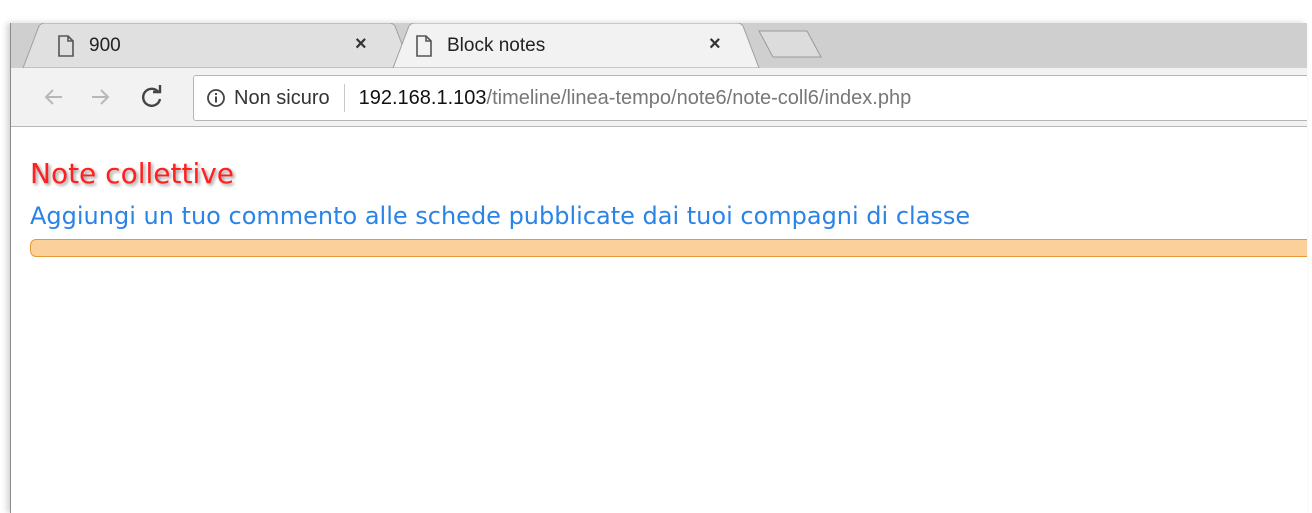 This screenshot has width=1312, height=513. Describe the element at coordinates (422, 97) in the screenshot. I see `url-host: 192.168.1.103` at that location.